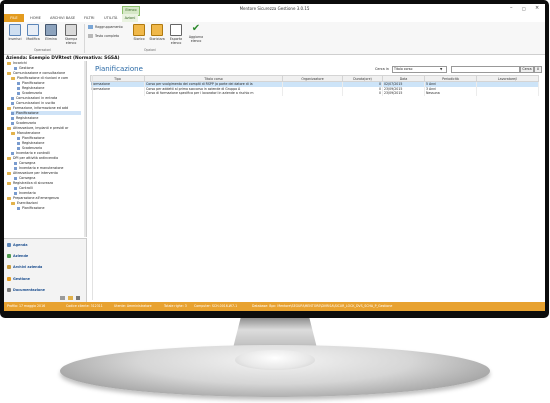 The width and height of the screenshot is (550, 403). Describe the element at coordinates (485, 69) in the screenshot. I see `search-input` at that location.